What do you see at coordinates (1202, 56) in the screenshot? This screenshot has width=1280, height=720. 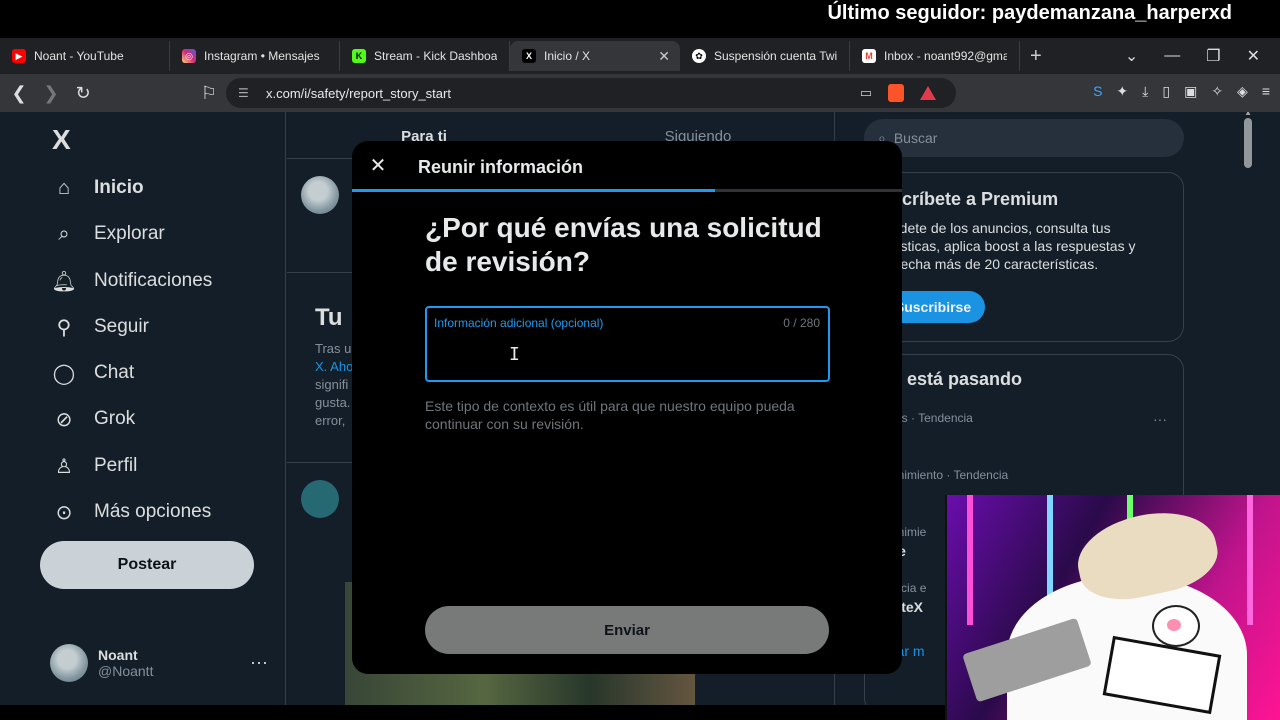 I see `window-controls: ⌄ — ❐ ✕` at bounding box center [1202, 56].